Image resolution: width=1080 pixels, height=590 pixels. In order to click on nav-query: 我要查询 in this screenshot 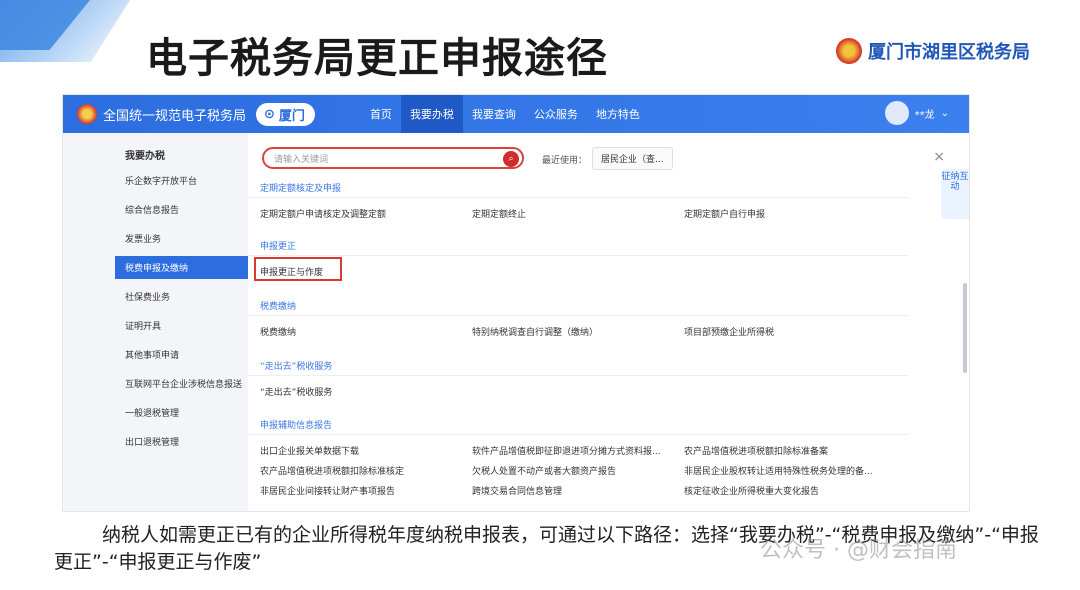, I will do `click(494, 114)`.